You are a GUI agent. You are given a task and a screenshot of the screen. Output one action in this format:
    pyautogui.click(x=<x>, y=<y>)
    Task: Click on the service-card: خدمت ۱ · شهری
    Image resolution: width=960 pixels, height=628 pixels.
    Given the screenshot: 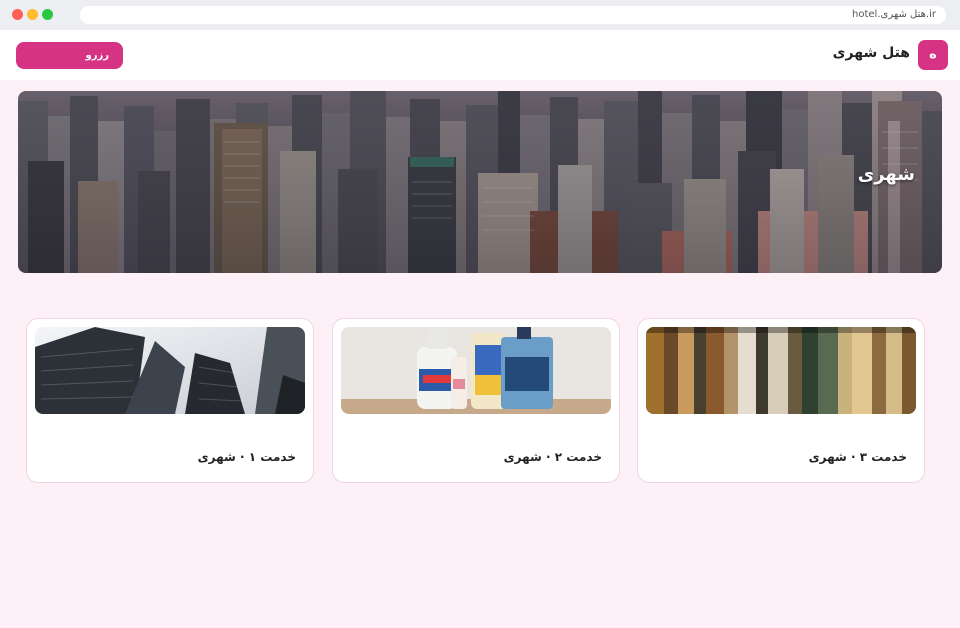 What is the action you would take?
    pyautogui.click(x=170, y=400)
    